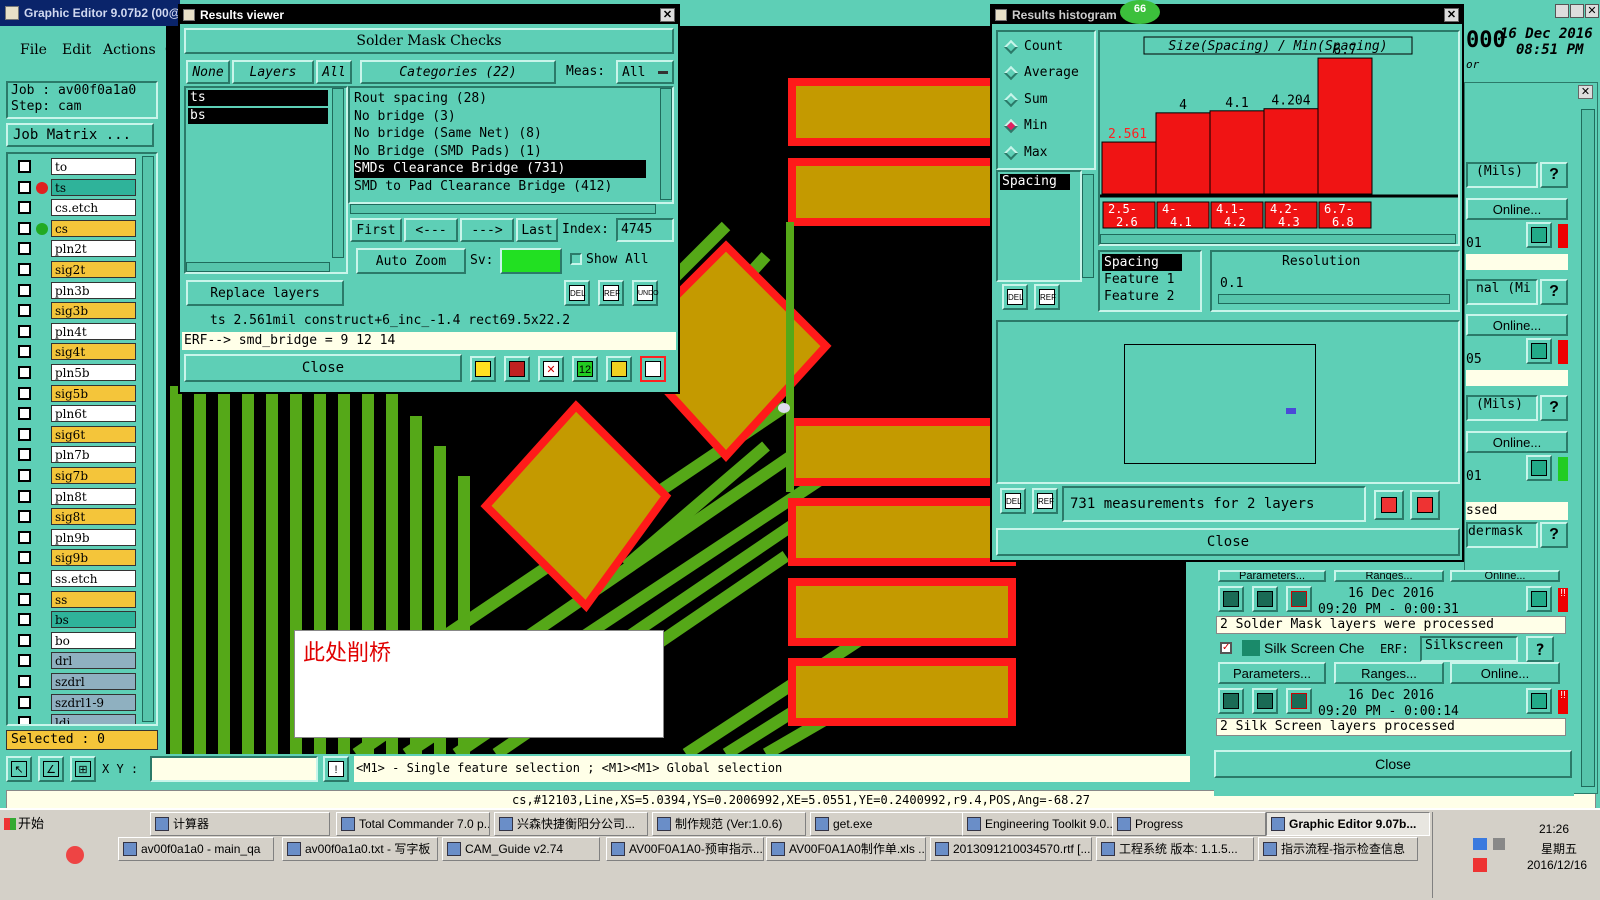  Describe the element at coordinates (1299, 599) in the screenshot. I see `stop-icon` at that location.